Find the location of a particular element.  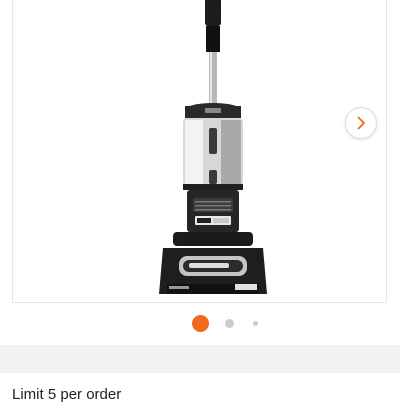

pagination-dot-active is located at coordinates (200, 323).